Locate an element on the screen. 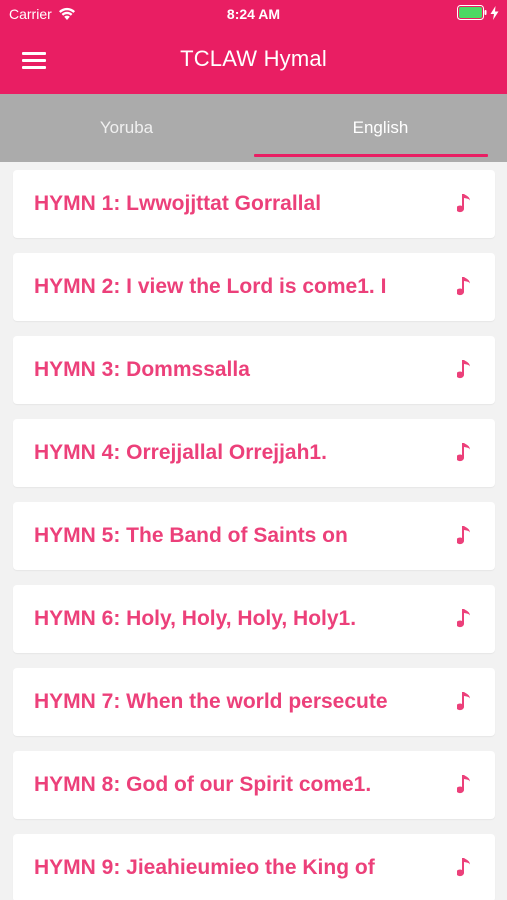  hymn-title: HYMN 7: When the world persecute is located at coordinates (211, 701).